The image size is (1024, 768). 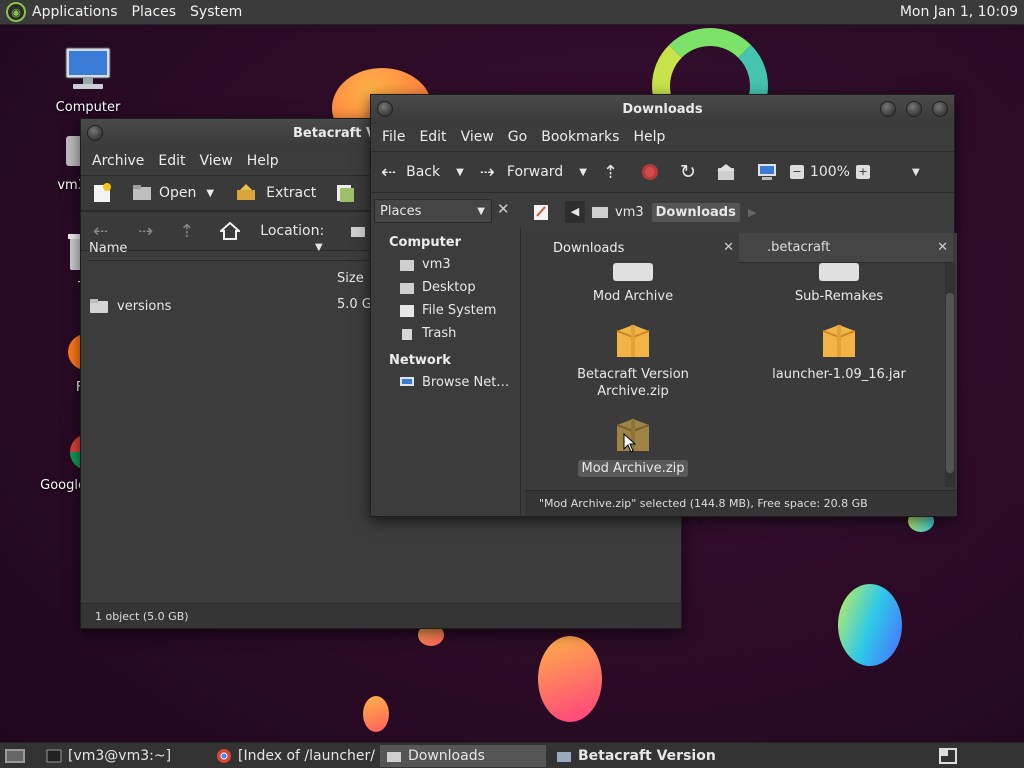 I want to click on close-button, so click(x=940, y=109).